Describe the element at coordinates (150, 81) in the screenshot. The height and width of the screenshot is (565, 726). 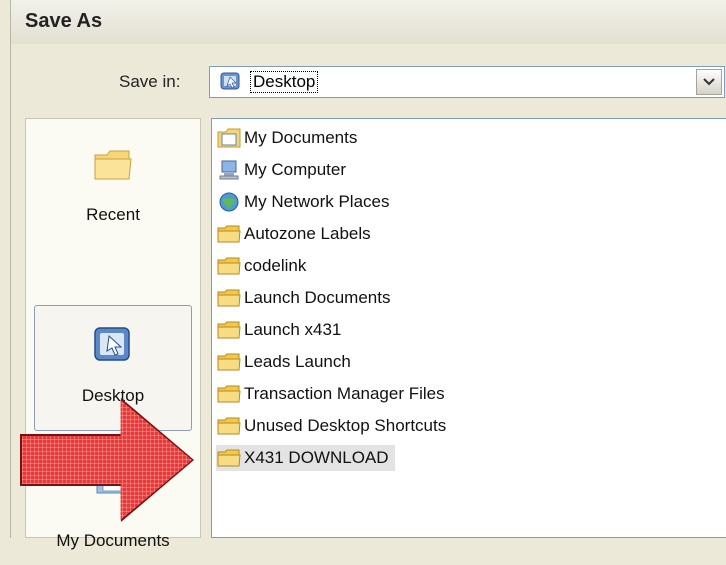
I see `save-in-label: Save in:` at that location.